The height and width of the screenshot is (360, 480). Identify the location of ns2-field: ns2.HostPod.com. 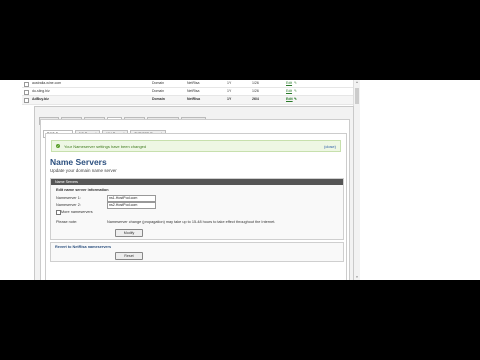
(131, 205).